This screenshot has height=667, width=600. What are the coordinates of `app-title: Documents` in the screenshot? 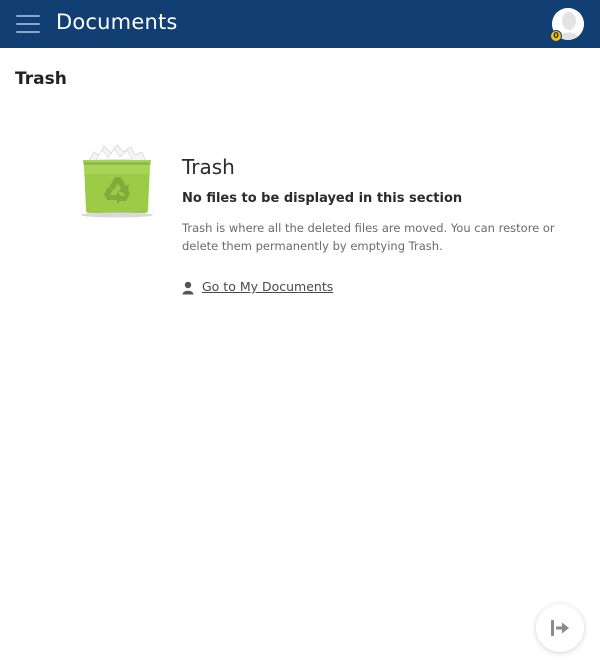 It's located at (117, 22).